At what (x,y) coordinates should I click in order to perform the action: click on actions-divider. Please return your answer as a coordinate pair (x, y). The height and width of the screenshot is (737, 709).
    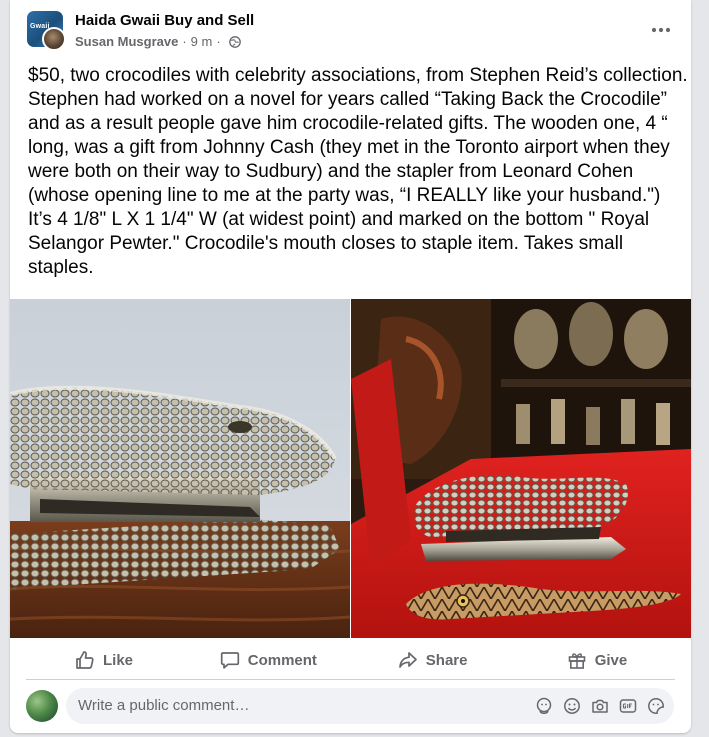
    Looking at the image, I should click on (350, 679).